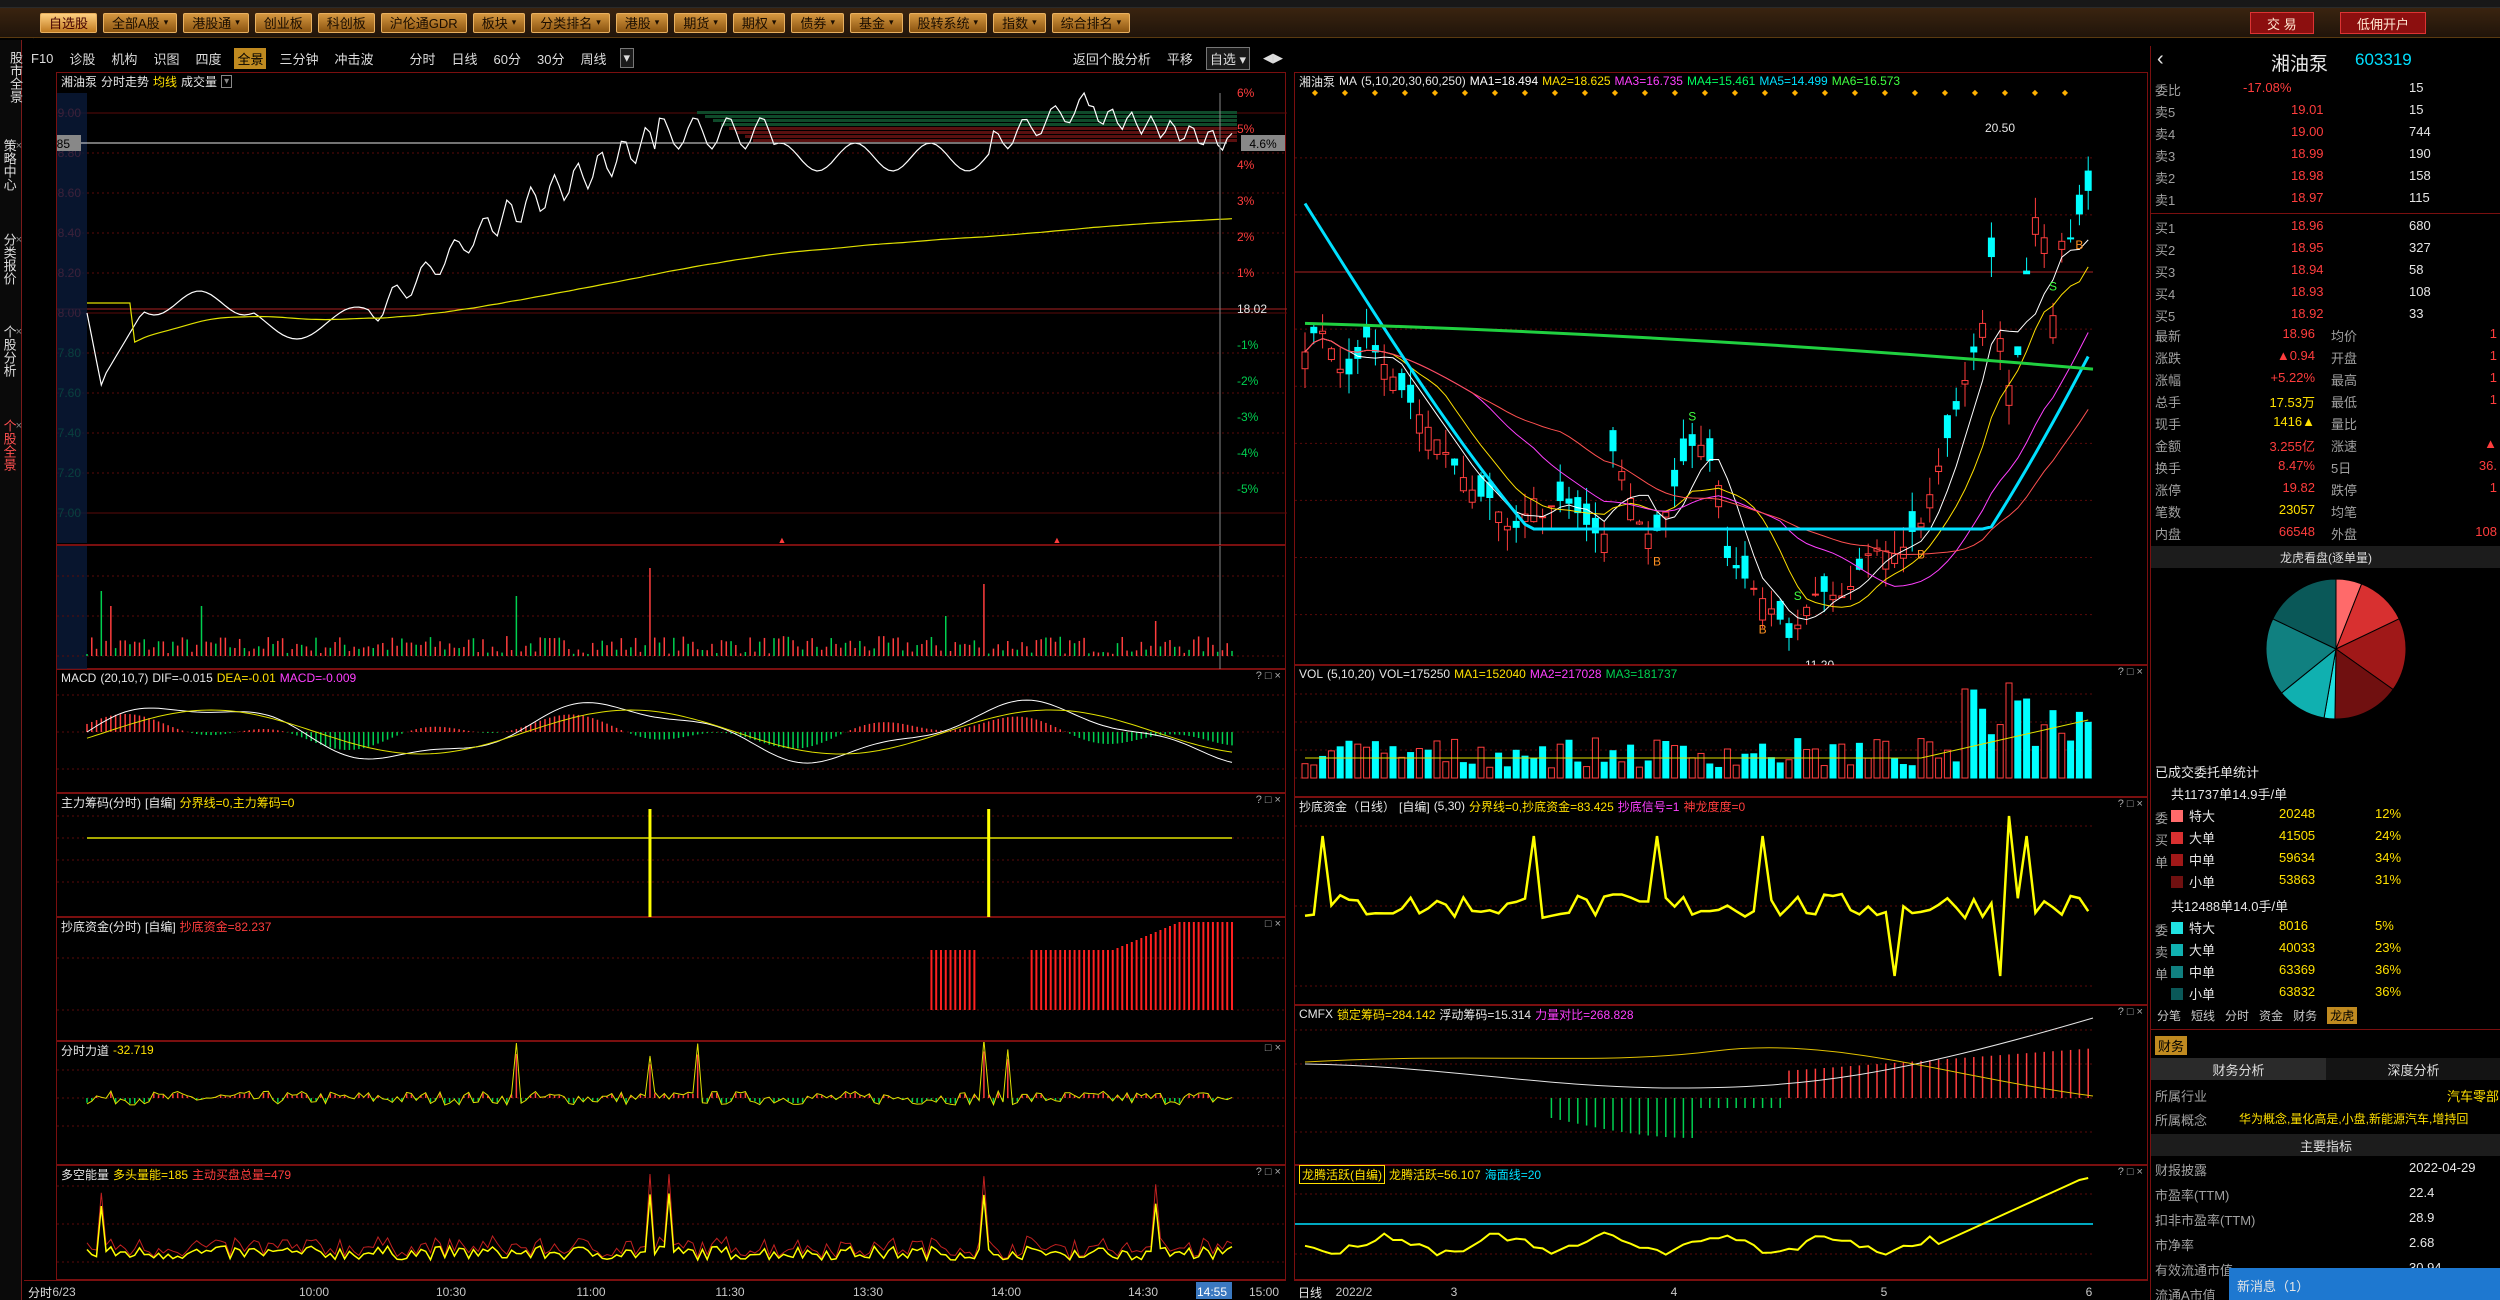  I want to click on ma30-line, so click(1696, 447).